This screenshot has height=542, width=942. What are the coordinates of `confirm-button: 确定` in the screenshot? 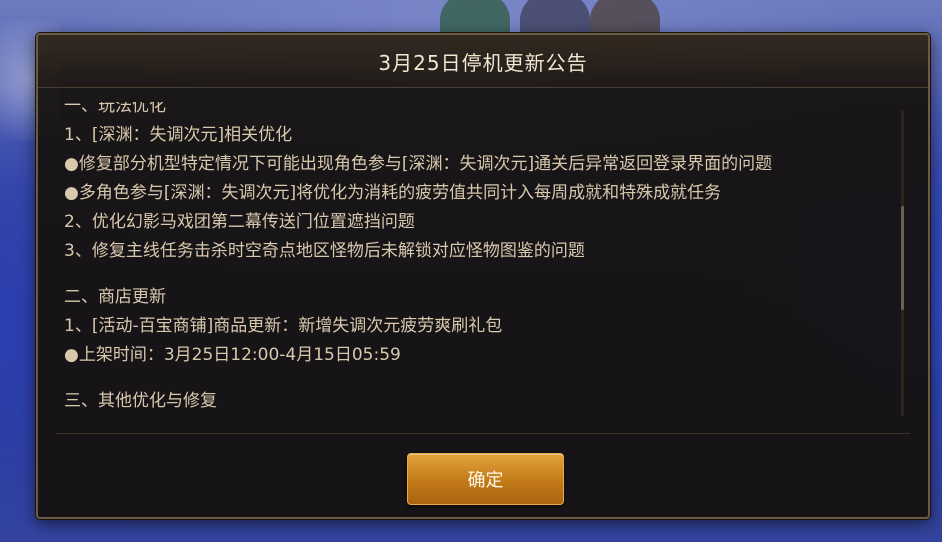 It's located at (485, 479).